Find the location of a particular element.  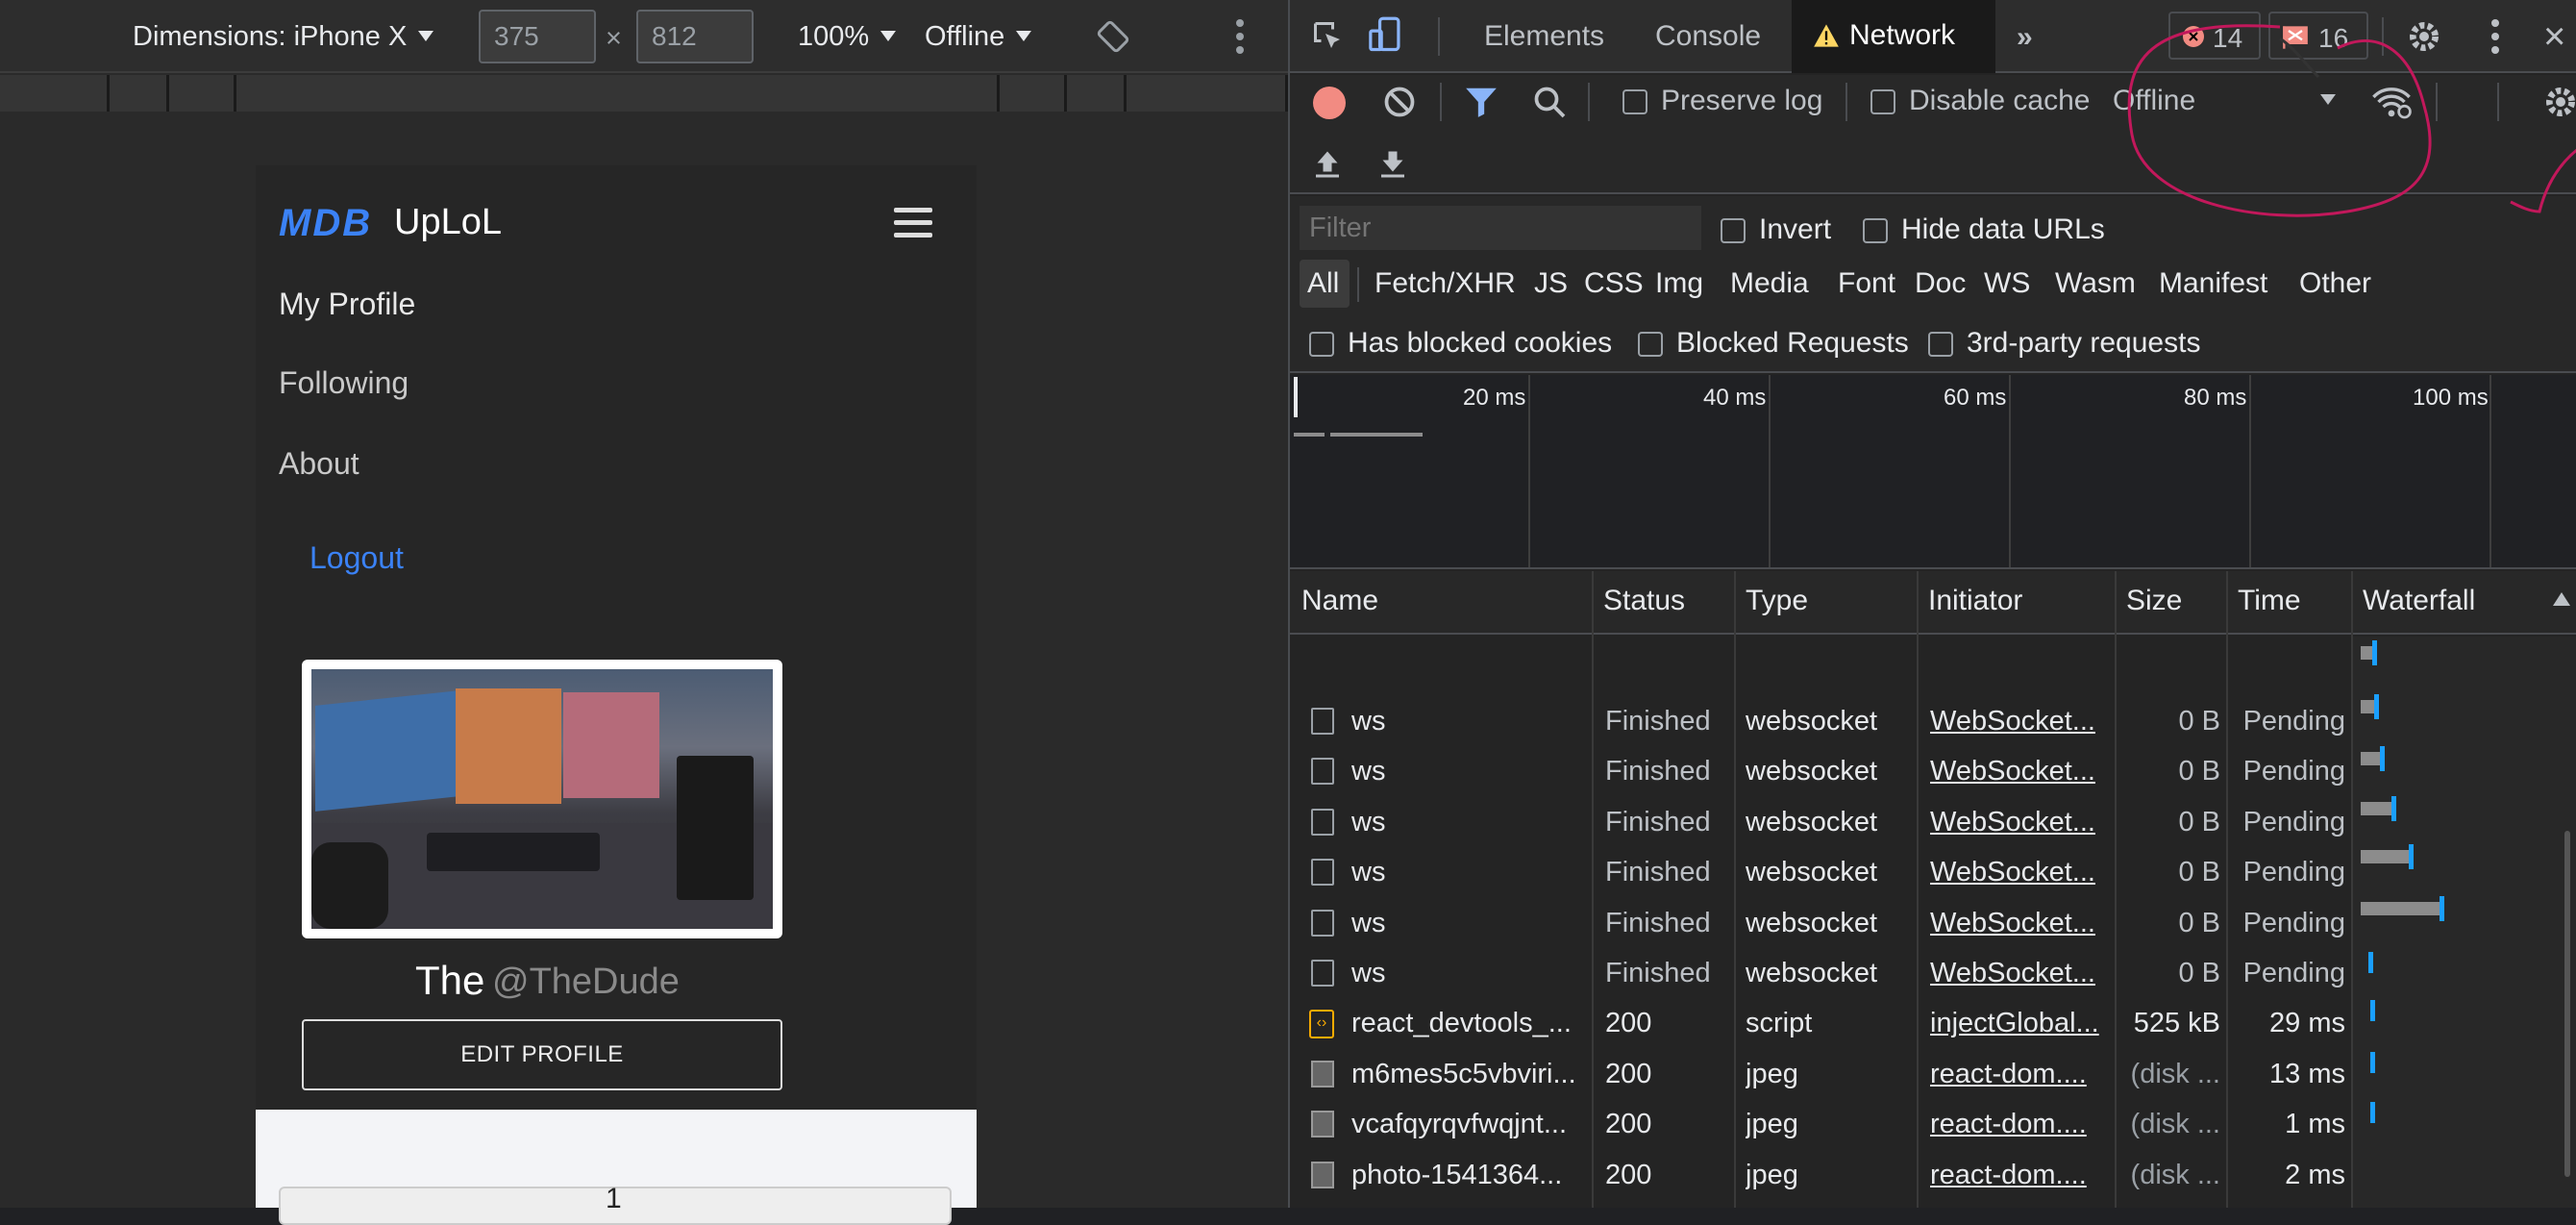

search-icon is located at coordinates (1550, 105).